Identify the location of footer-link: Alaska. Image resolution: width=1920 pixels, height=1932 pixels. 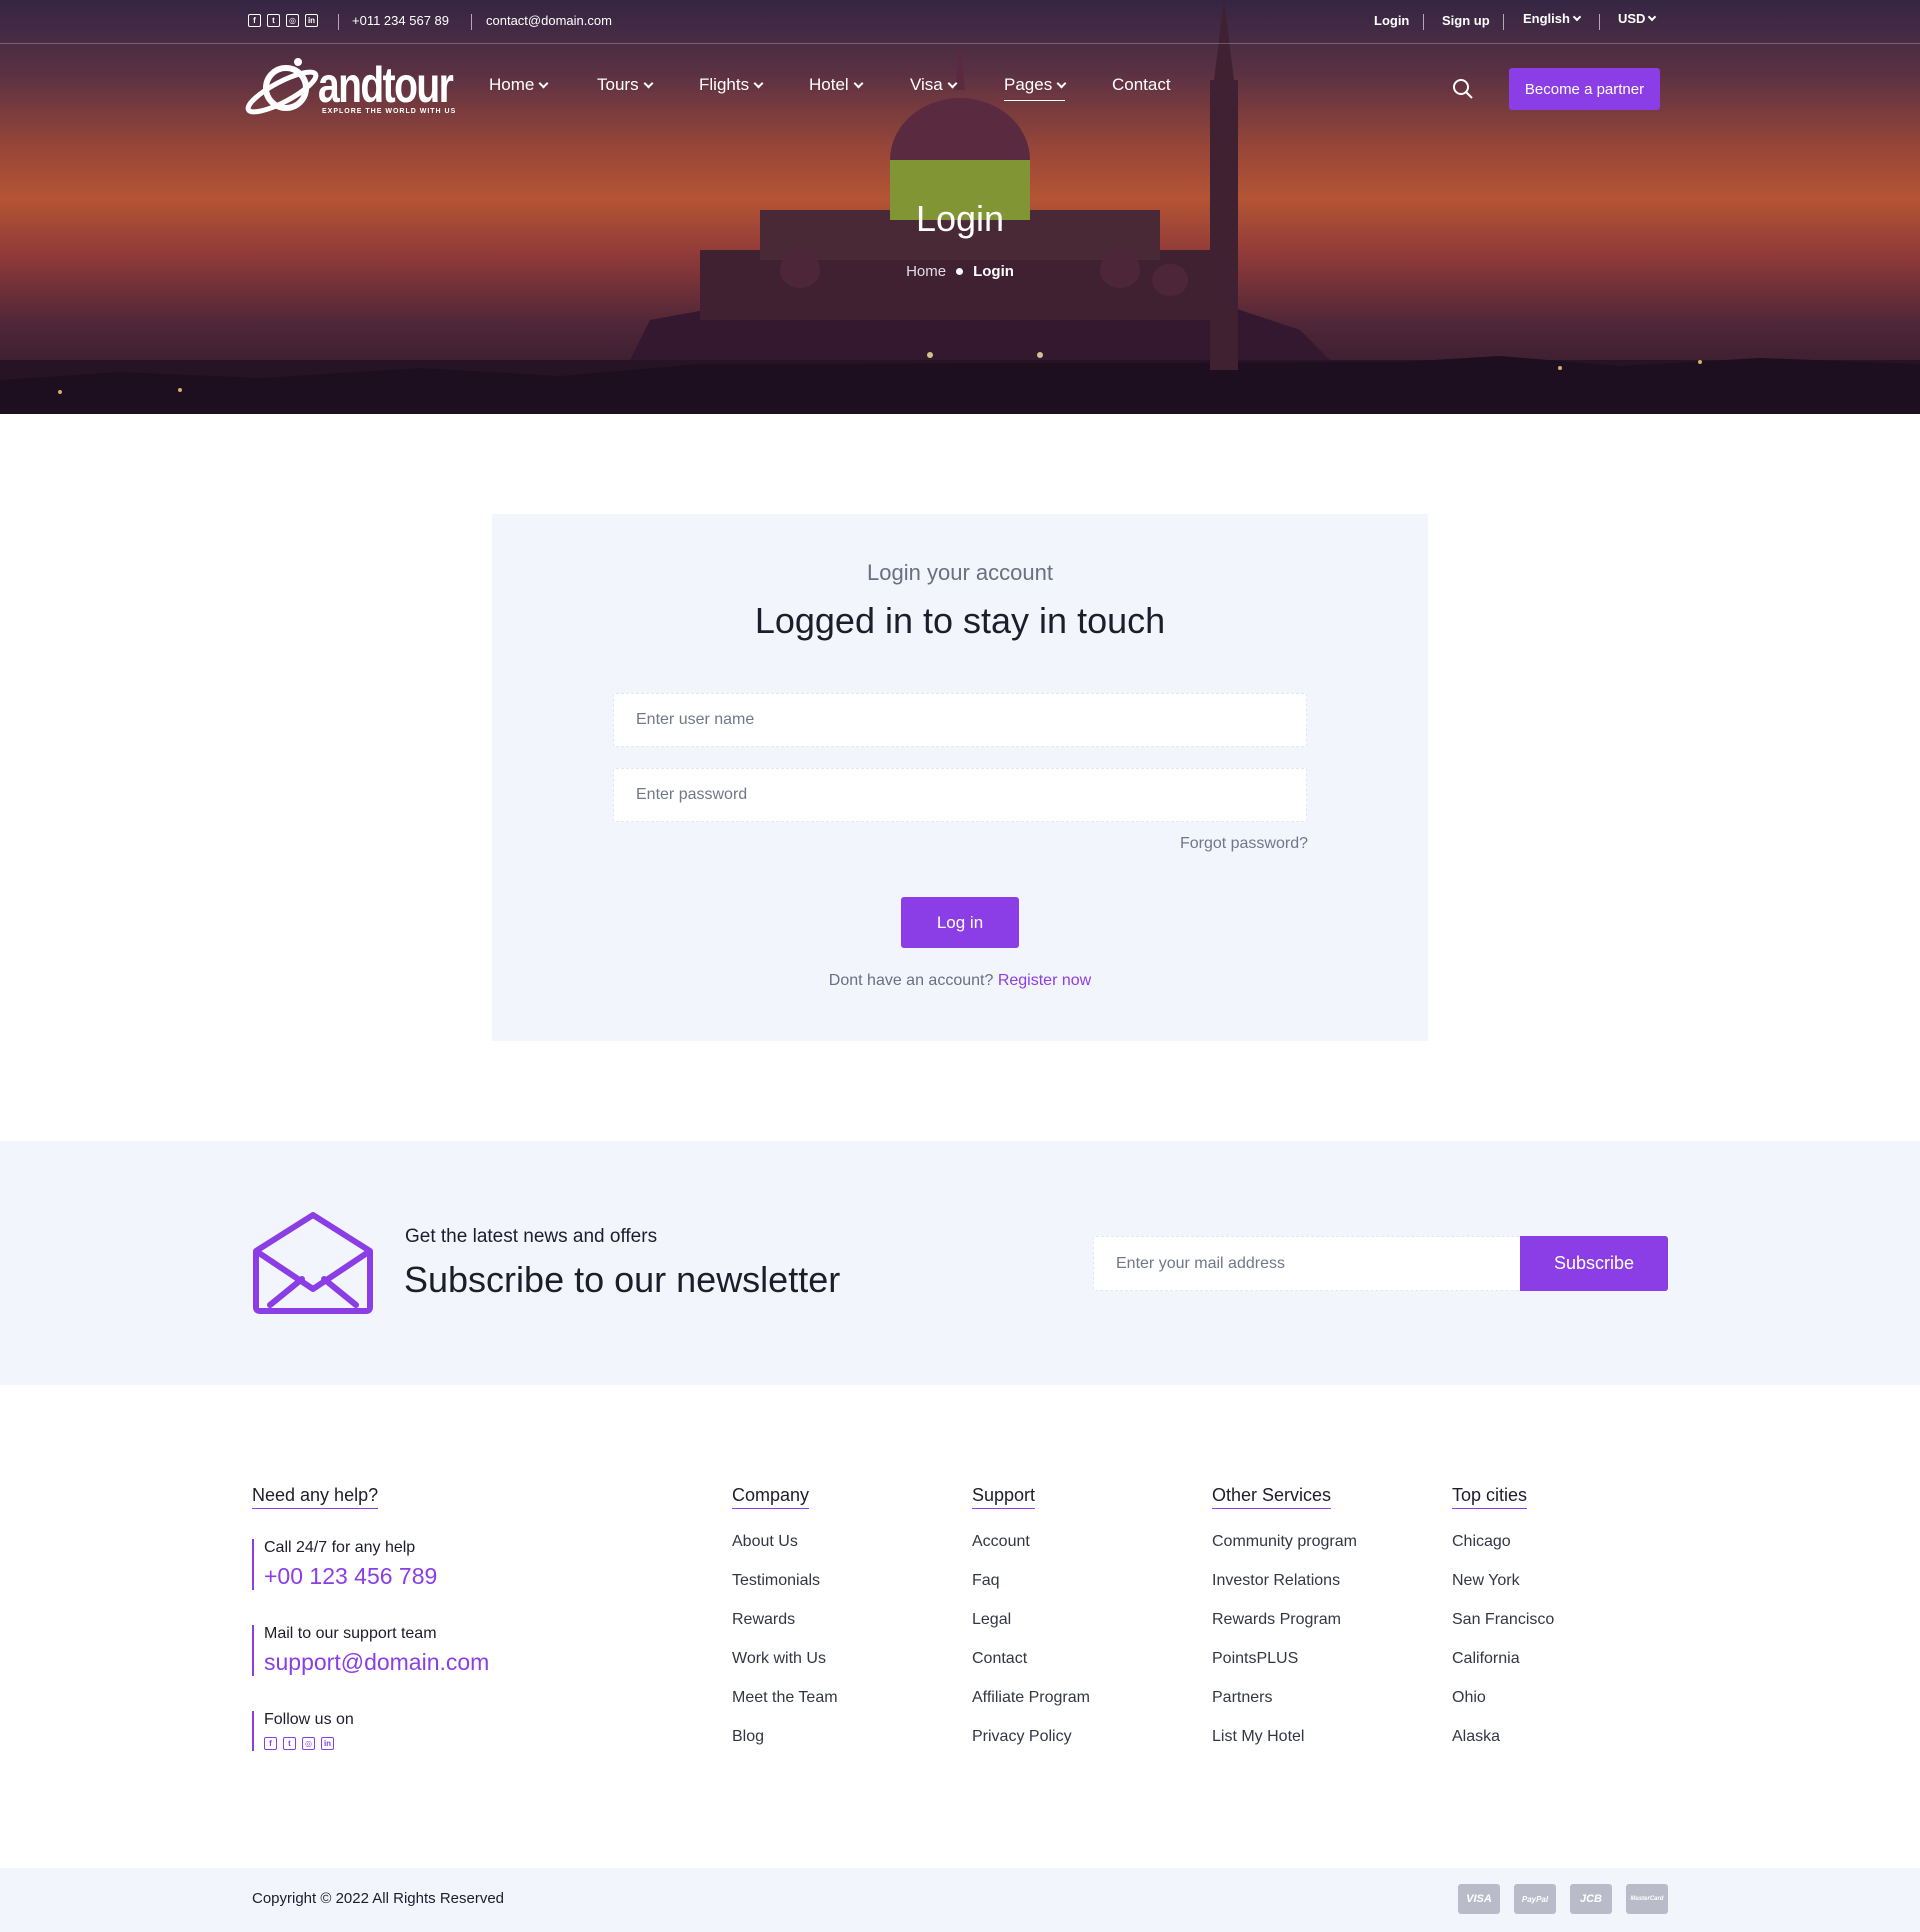
(1503, 1747).